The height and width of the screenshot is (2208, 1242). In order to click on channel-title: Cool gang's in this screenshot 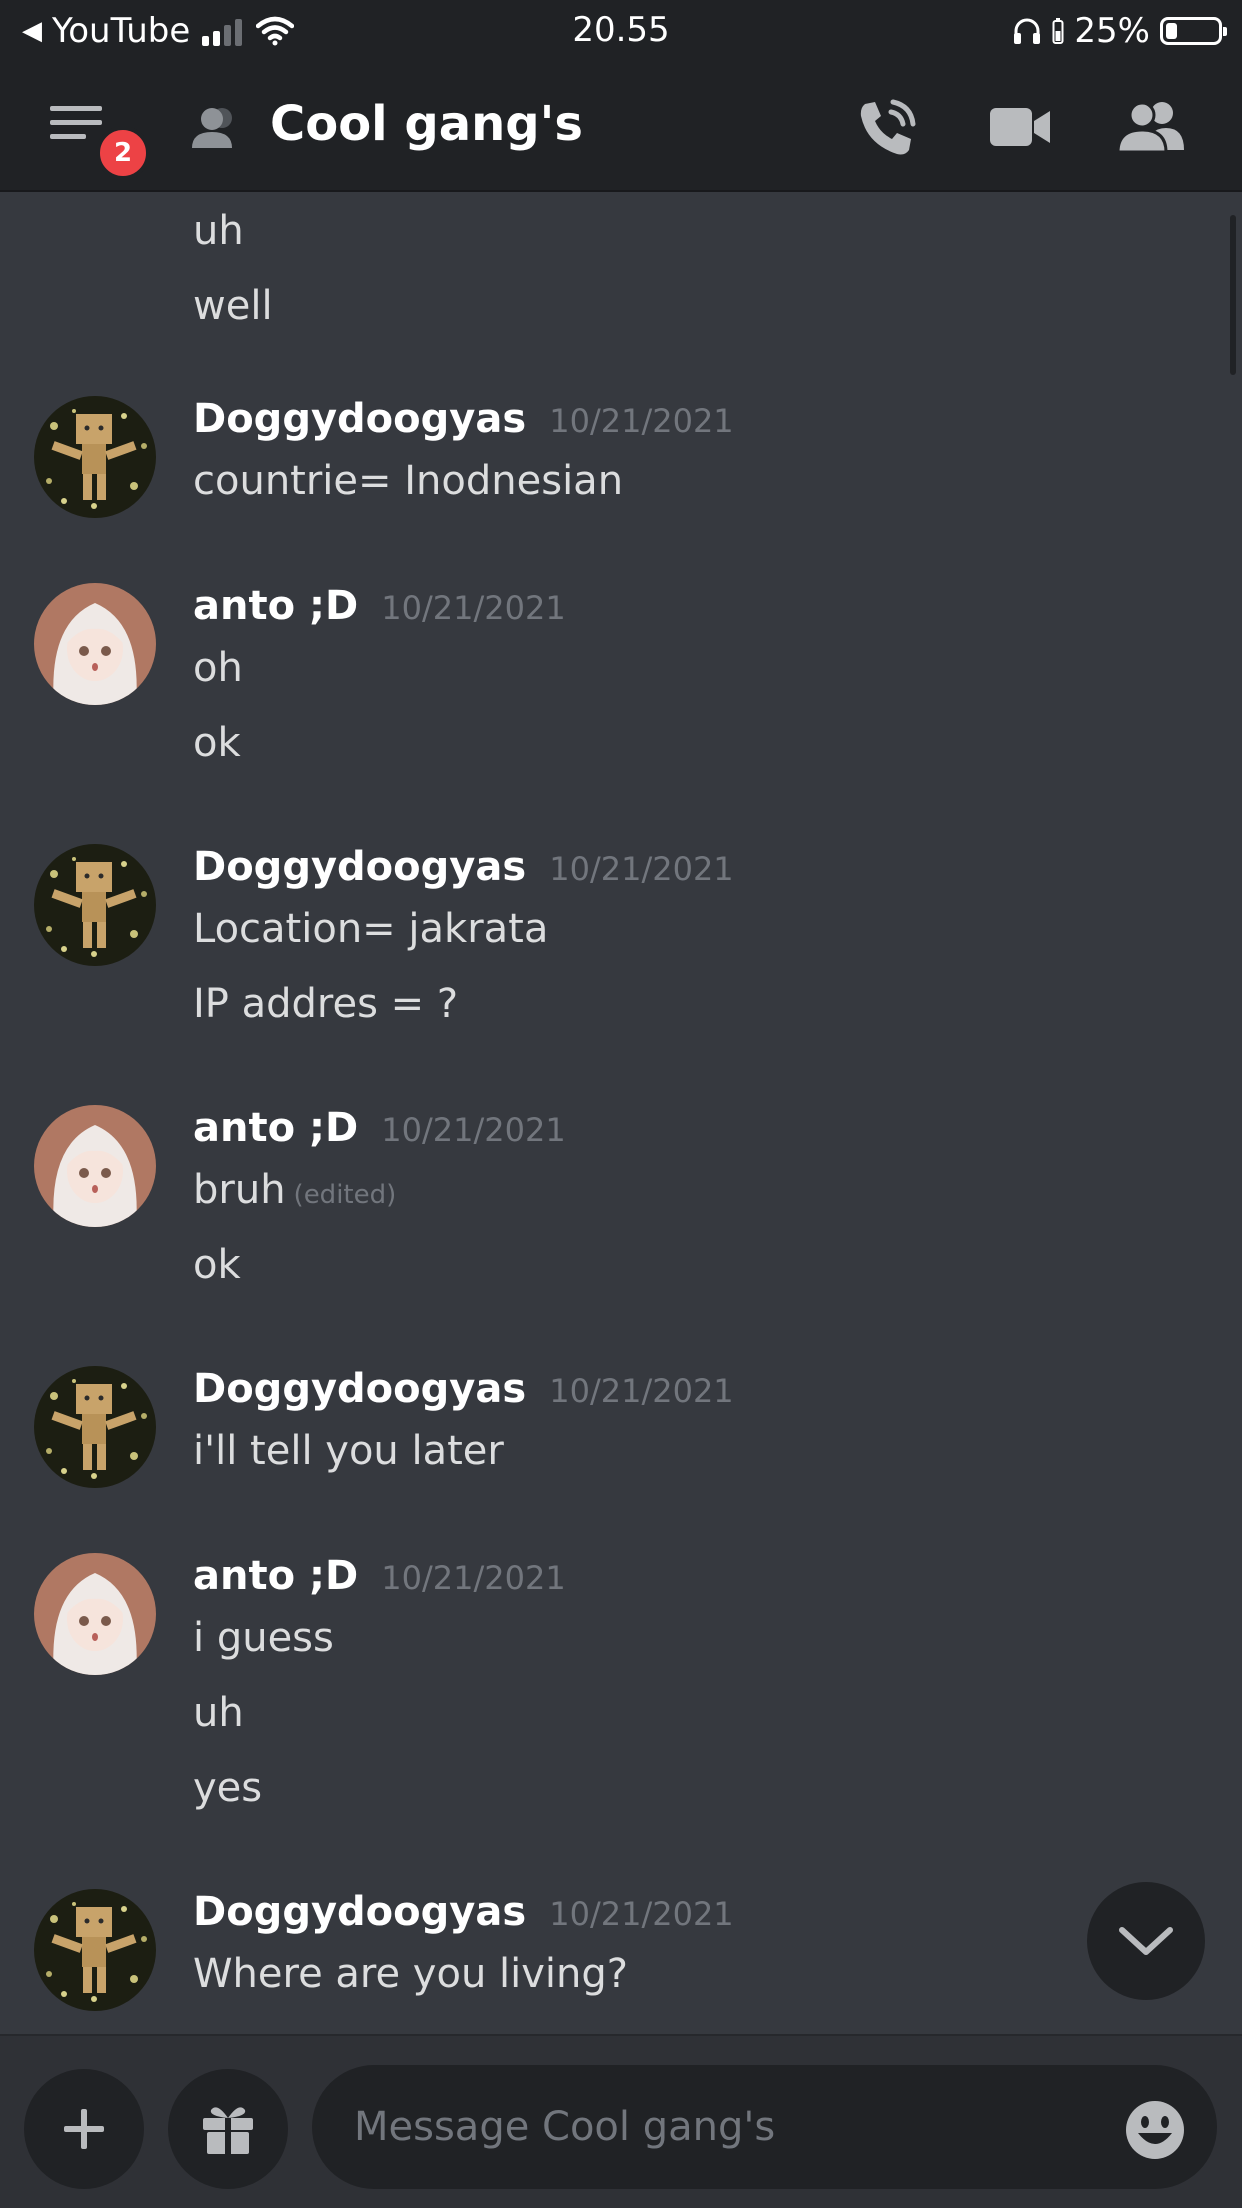, I will do `click(426, 124)`.